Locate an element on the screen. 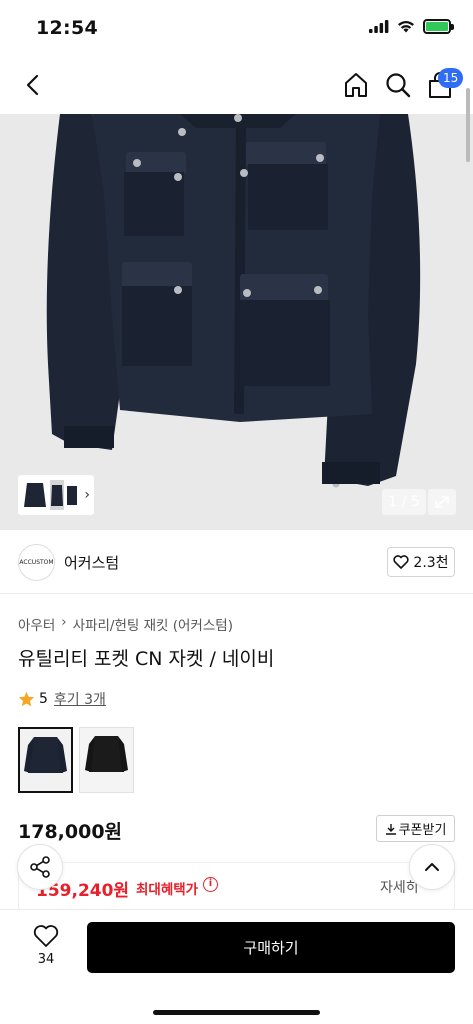 The width and height of the screenshot is (473, 1024). thumbnail-strip: › is located at coordinates (56, 495).